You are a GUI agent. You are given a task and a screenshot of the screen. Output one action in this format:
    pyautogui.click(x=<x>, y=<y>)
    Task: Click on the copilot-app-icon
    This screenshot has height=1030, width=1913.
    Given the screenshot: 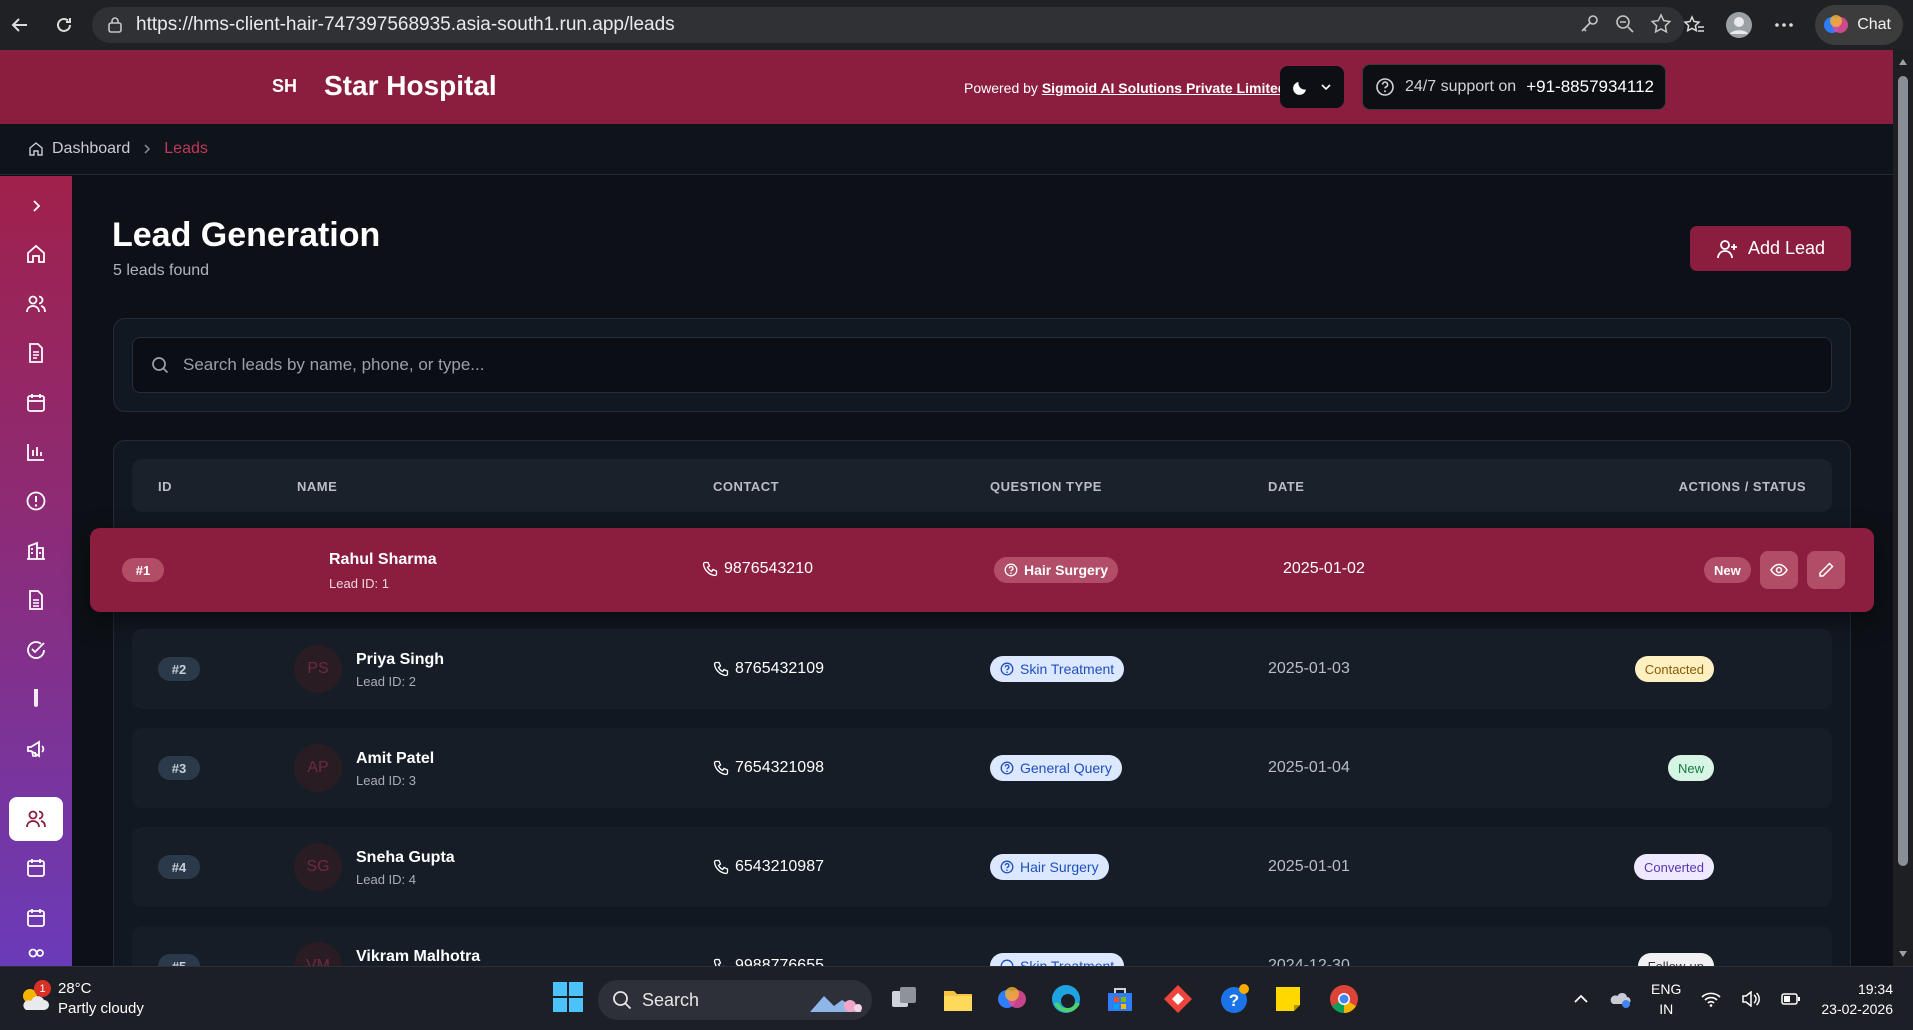 What is the action you would take?
    pyautogui.click(x=1012, y=999)
    